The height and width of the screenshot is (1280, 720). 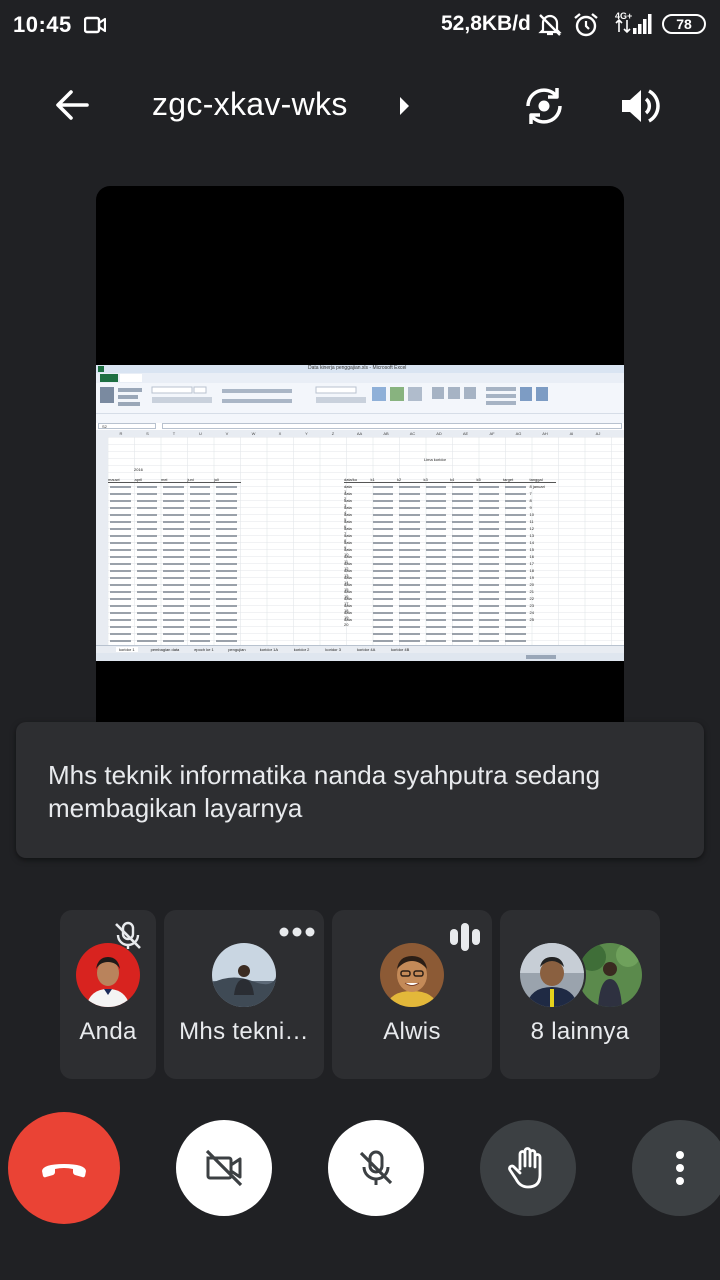 What do you see at coordinates (204, 649) in the screenshot?
I see `sheet-tab: epoch ke 1` at bounding box center [204, 649].